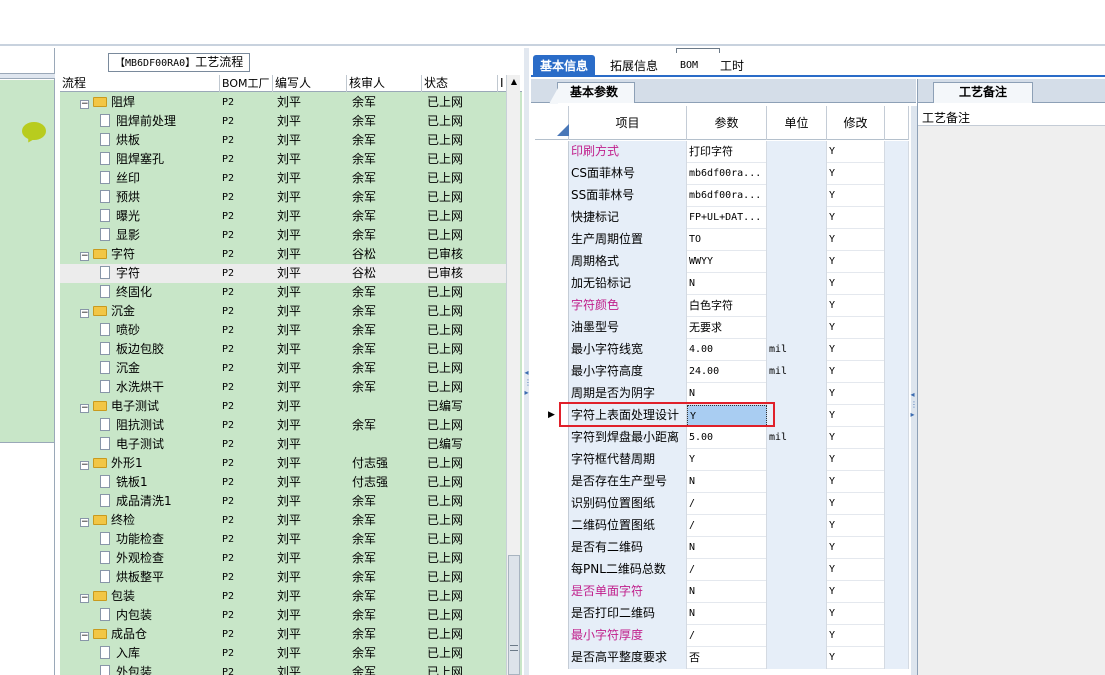 The height and width of the screenshot is (675, 1105). I want to click on param-row: SS面菲林号 mb6df00ra... Y, so click(722, 196).